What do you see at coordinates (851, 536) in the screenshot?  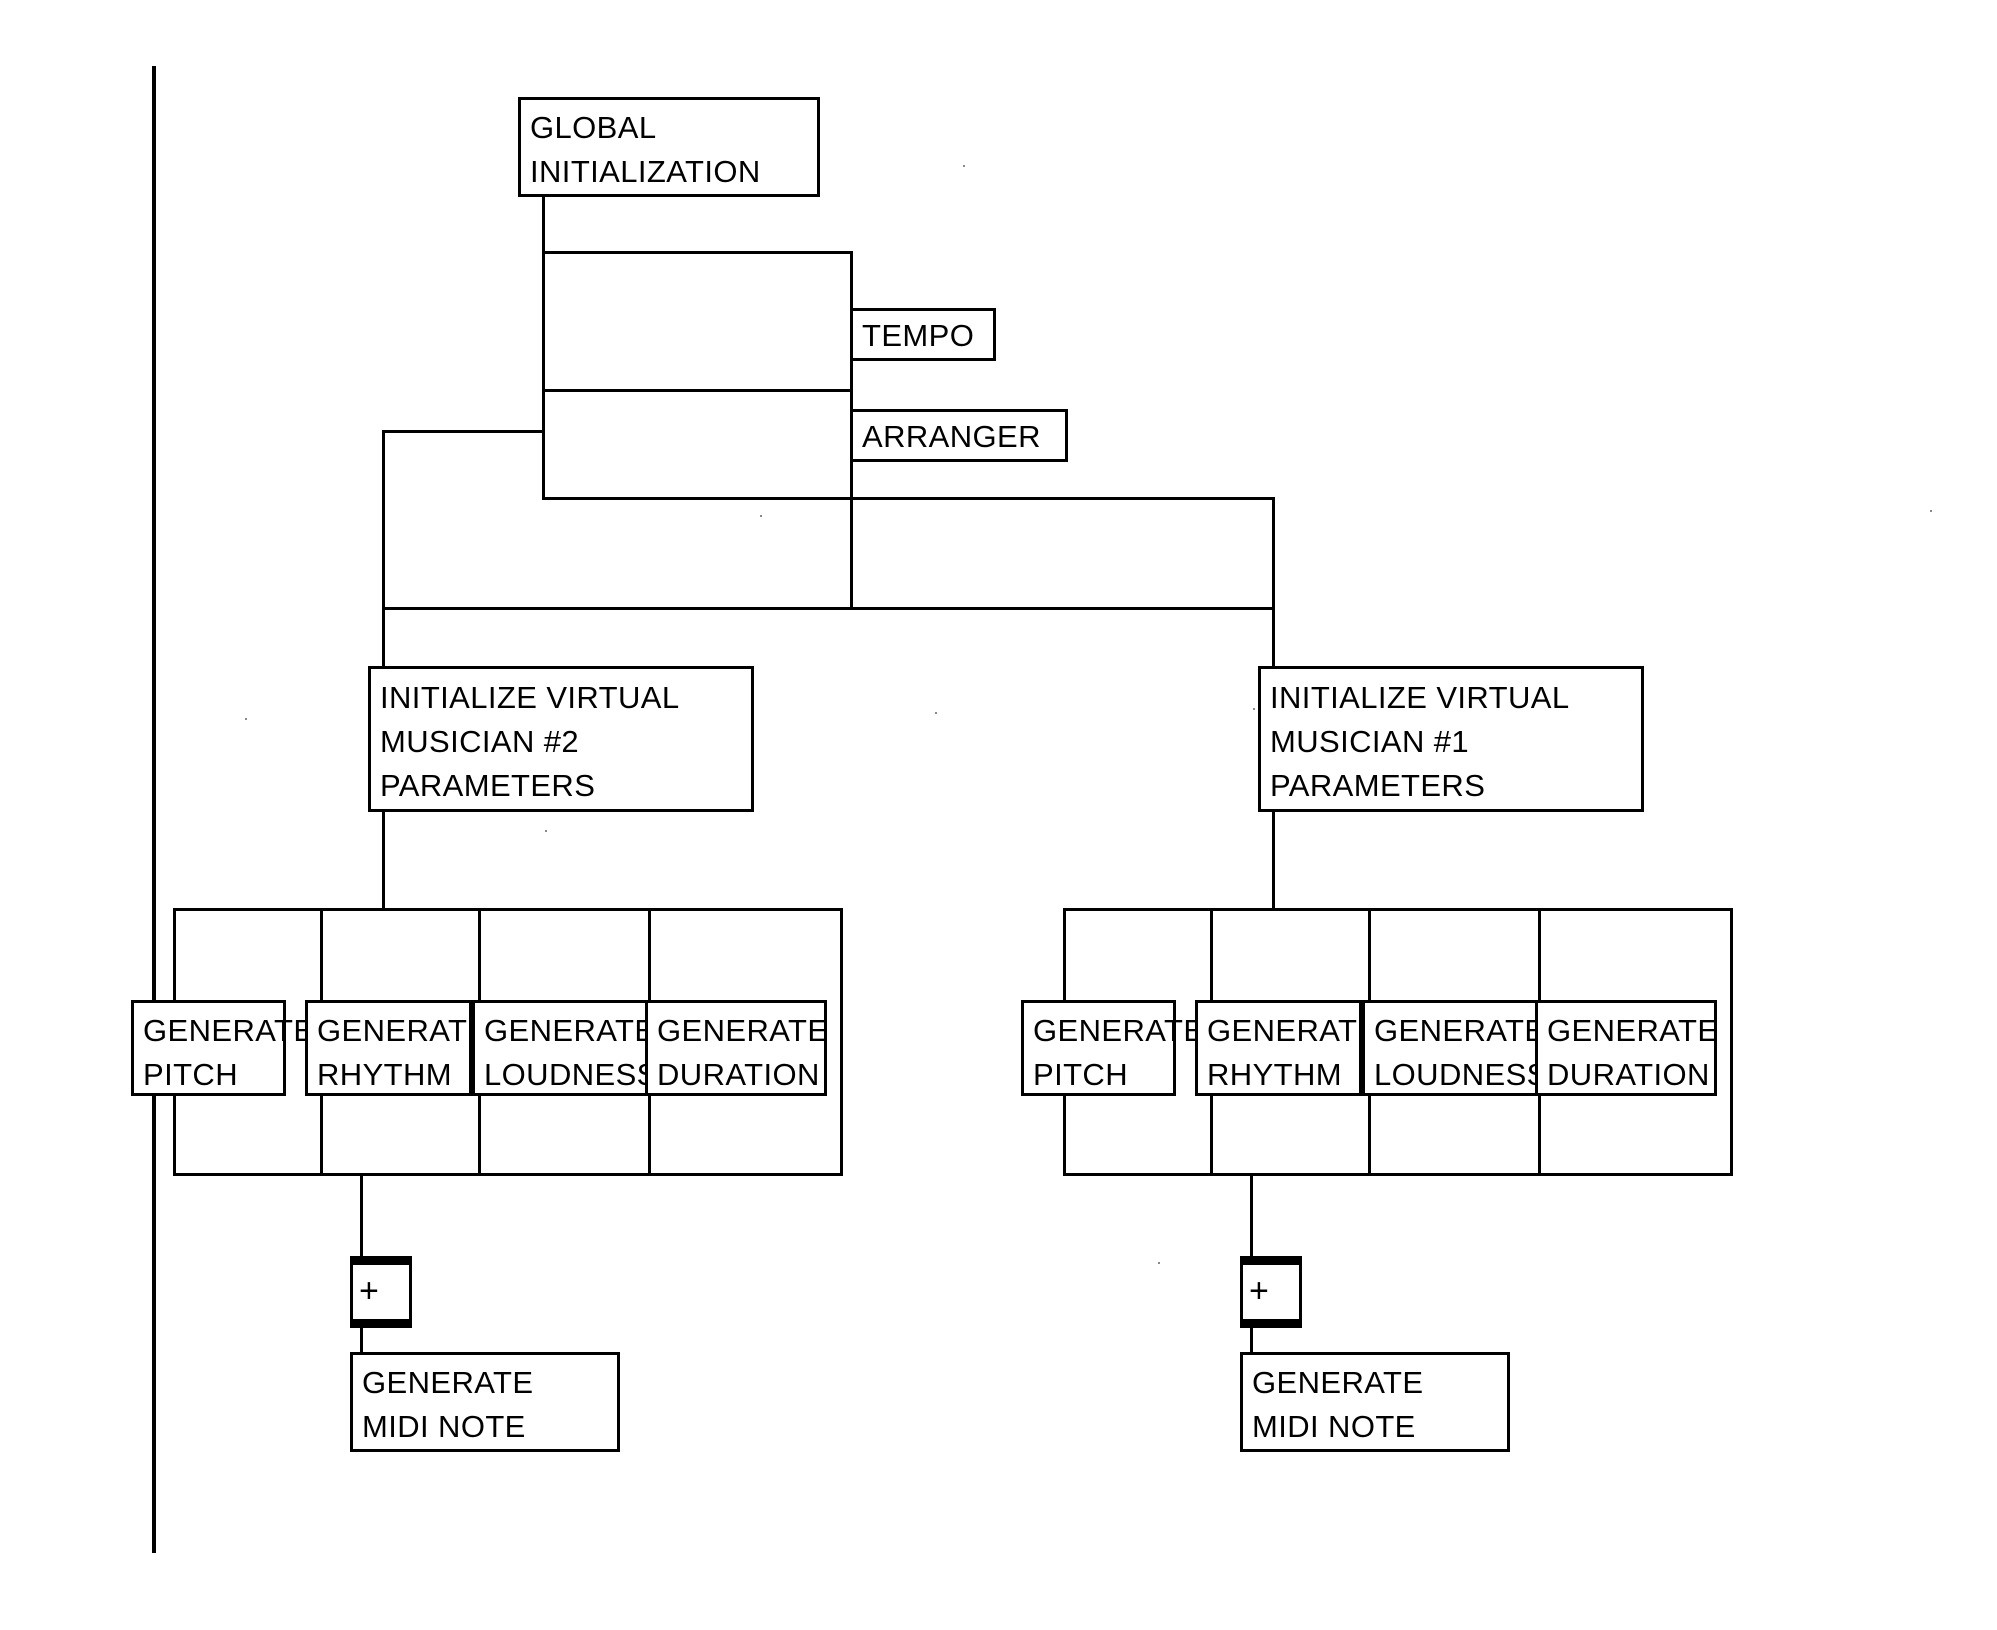 I see `connector-arranger-drop` at bounding box center [851, 536].